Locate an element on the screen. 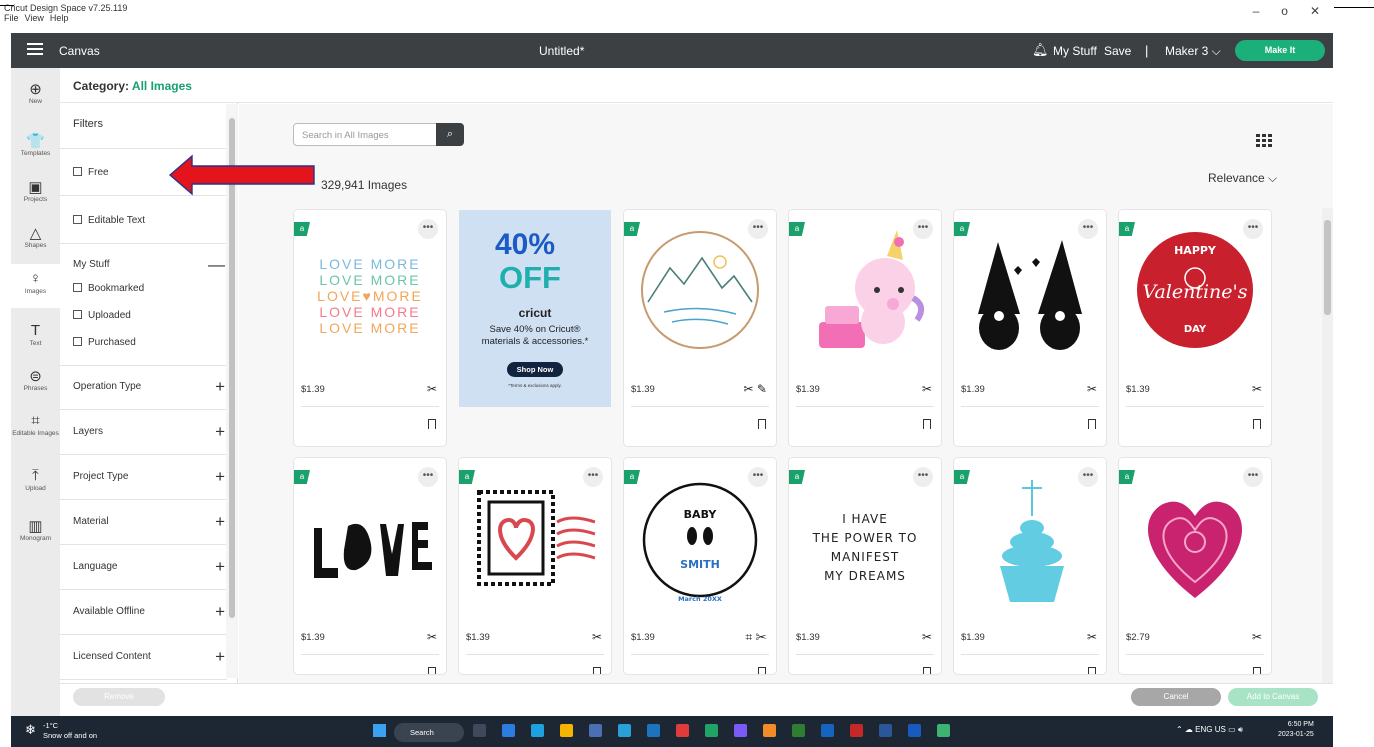  image-card-gnomes: a ••• $1.39 ✂ is located at coordinates (1030, 328).